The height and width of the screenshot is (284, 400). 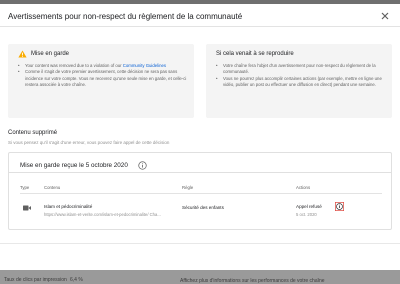 What do you see at coordinates (200, 163) in the screenshot?
I see `panel-header: Mise en garde reçue le 5 octobre 2020` at bounding box center [200, 163].